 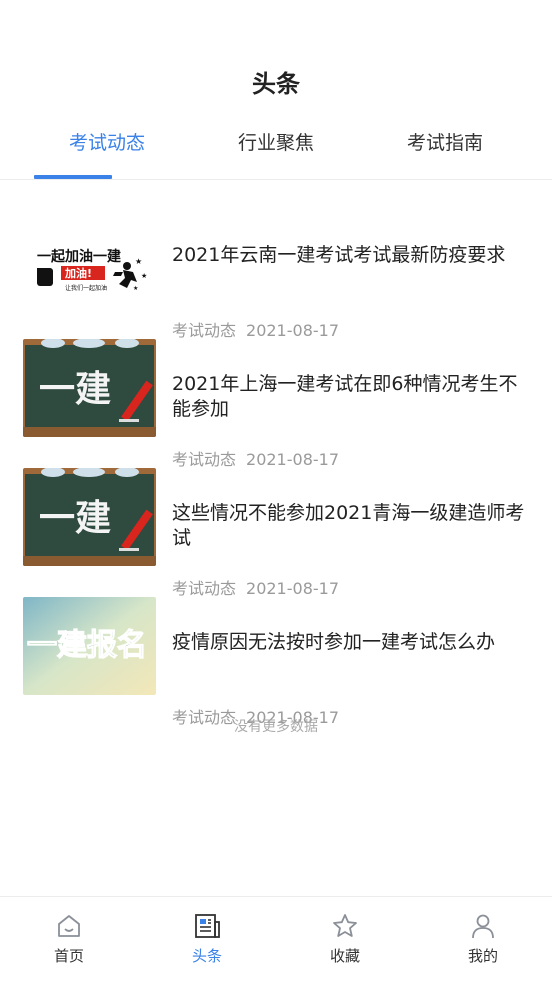 What do you see at coordinates (206, 956) in the screenshot?
I see `tabbar-label: 头条` at bounding box center [206, 956].